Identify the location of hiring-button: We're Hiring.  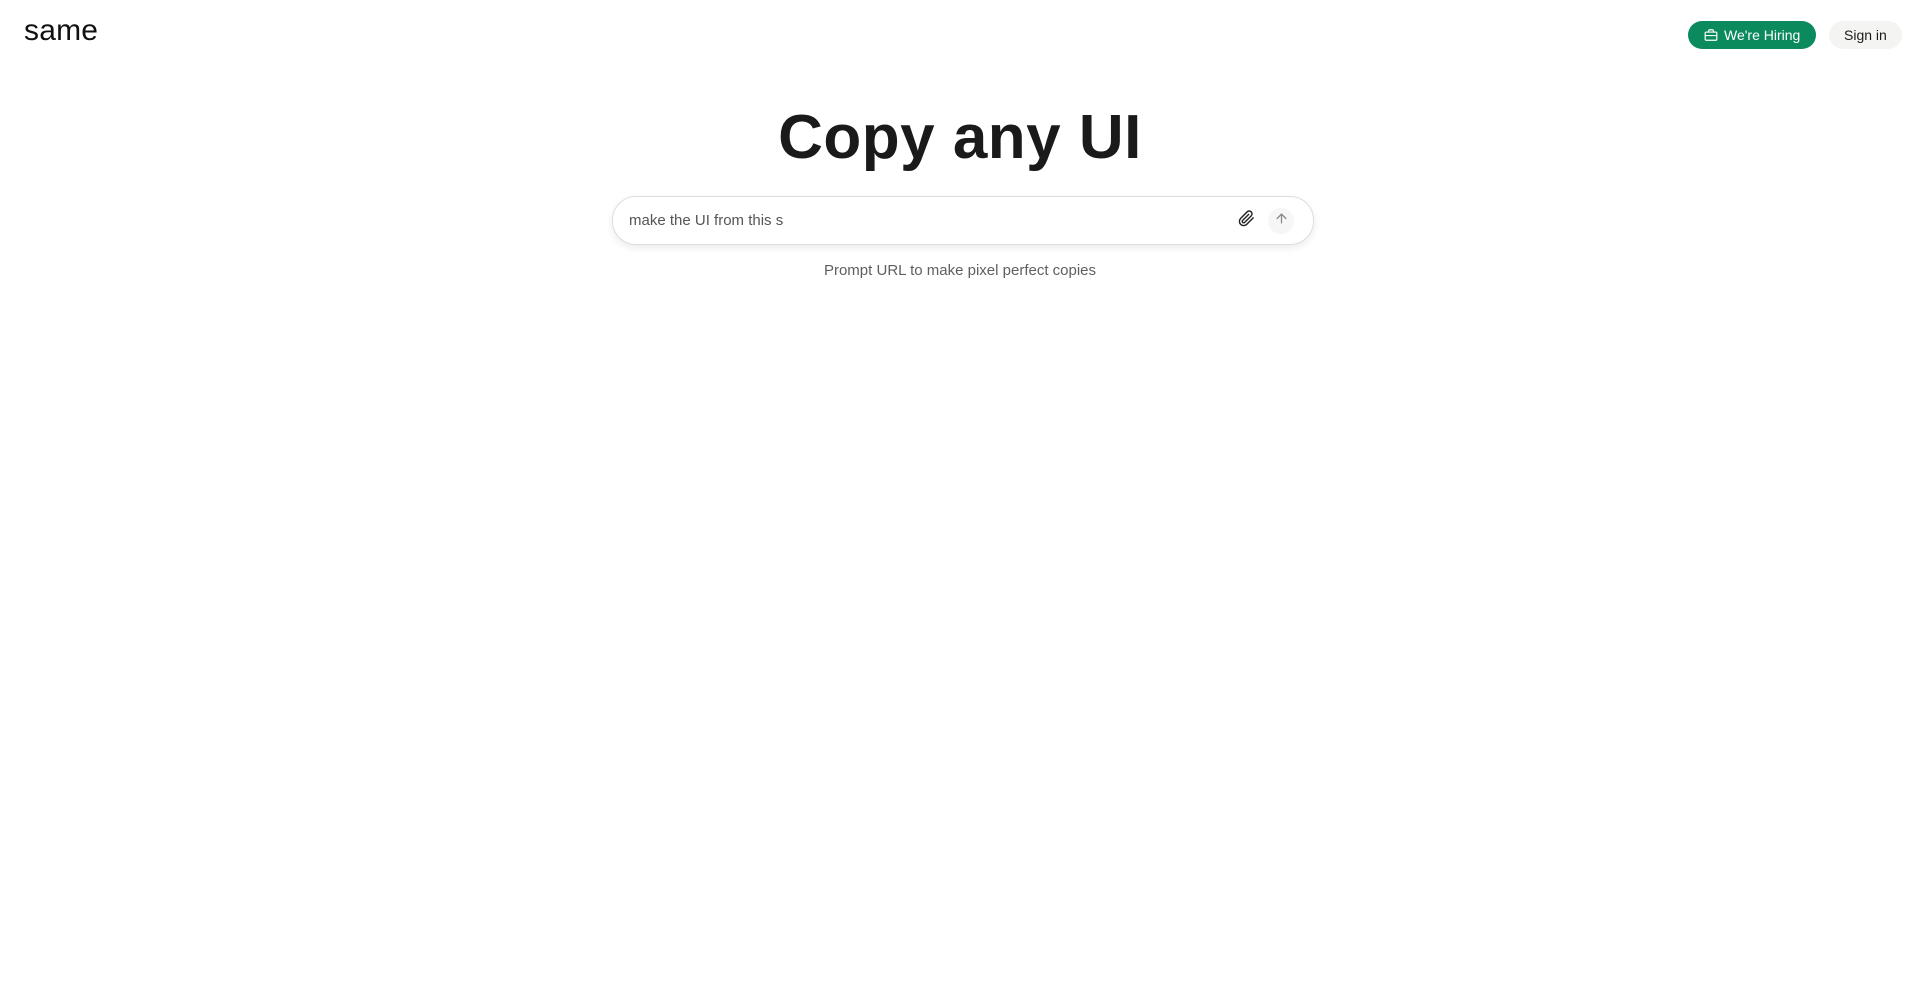
(1752, 35).